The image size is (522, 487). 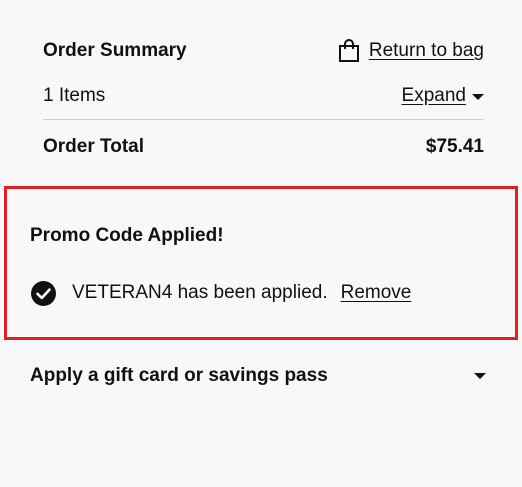 What do you see at coordinates (200, 292) in the screenshot?
I see `promo-applied-message: VETERAN4 has been applied.` at bounding box center [200, 292].